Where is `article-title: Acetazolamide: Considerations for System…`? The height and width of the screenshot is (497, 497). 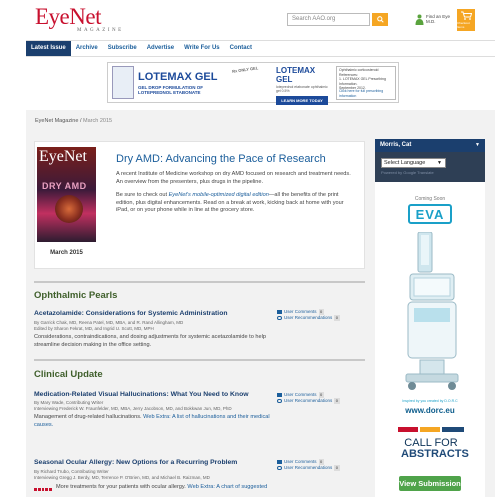 article-title: Acetazolamide: Considerations for System… is located at coordinates (149, 313).